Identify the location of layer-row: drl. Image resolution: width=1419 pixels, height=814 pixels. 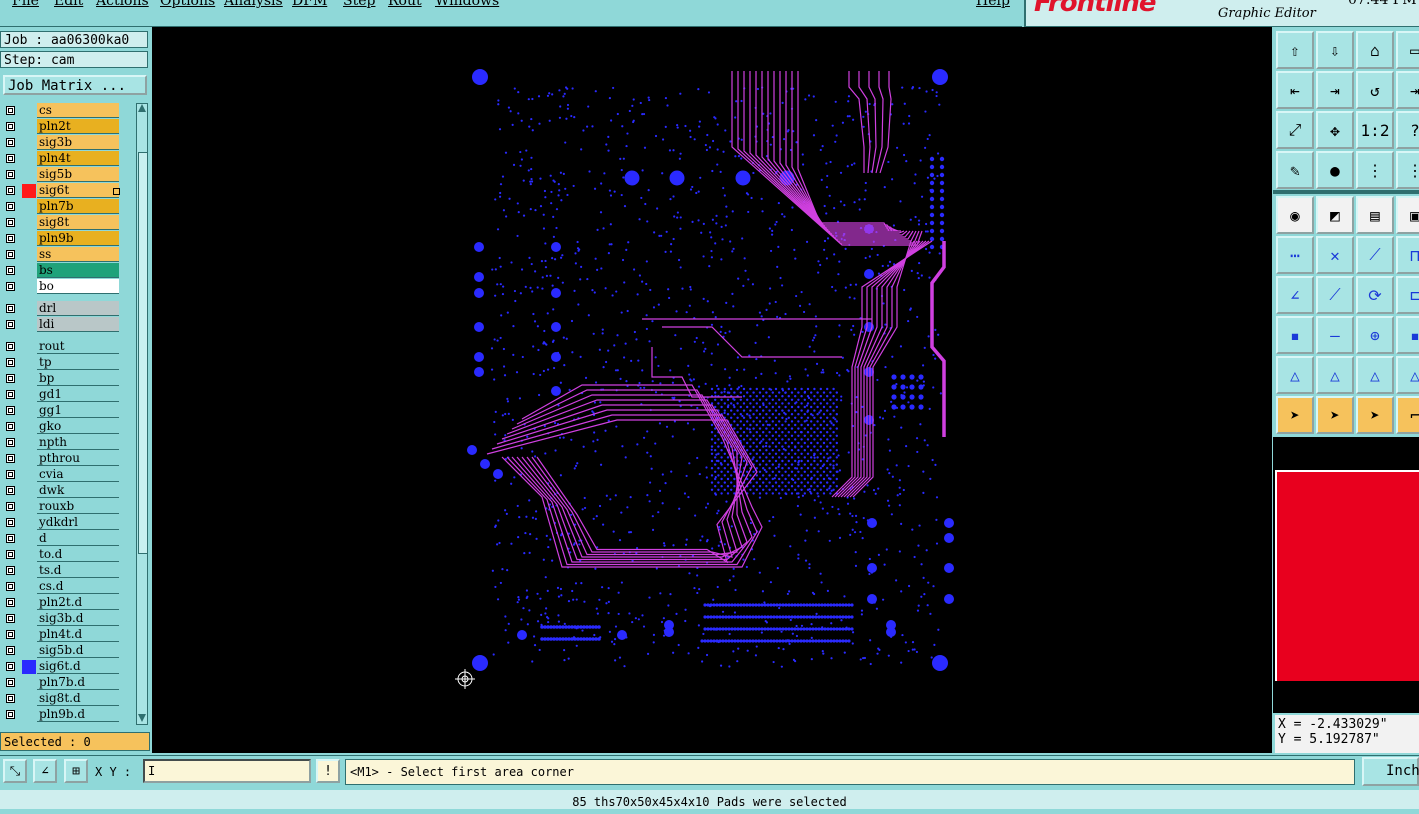
(67, 309).